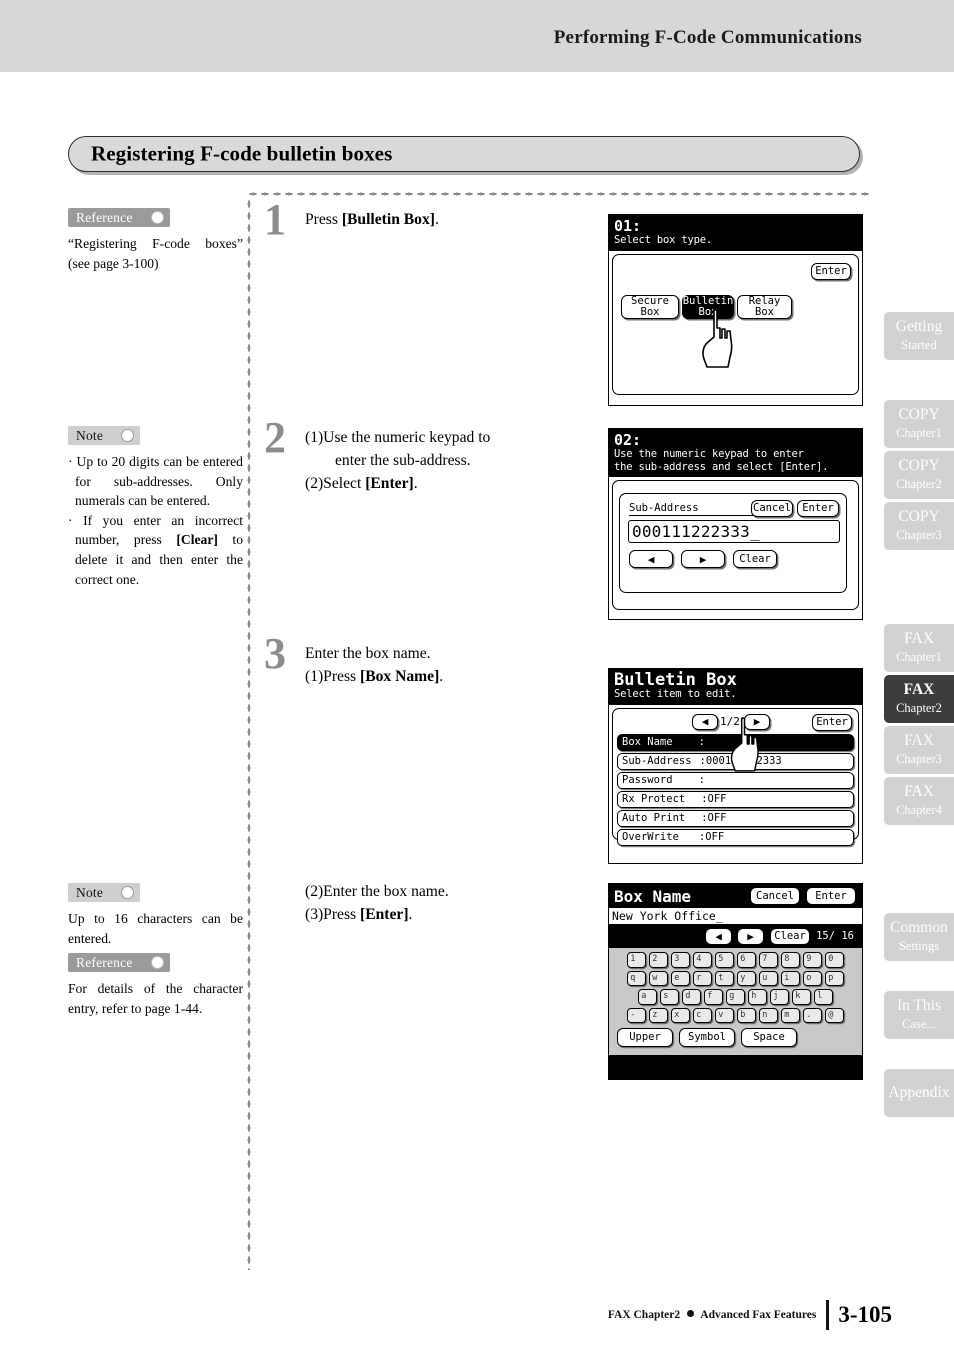  What do you see at coordinates (768, 960) in the screenshot?
I see `key-7: 7` at bounding box center [768, 960].